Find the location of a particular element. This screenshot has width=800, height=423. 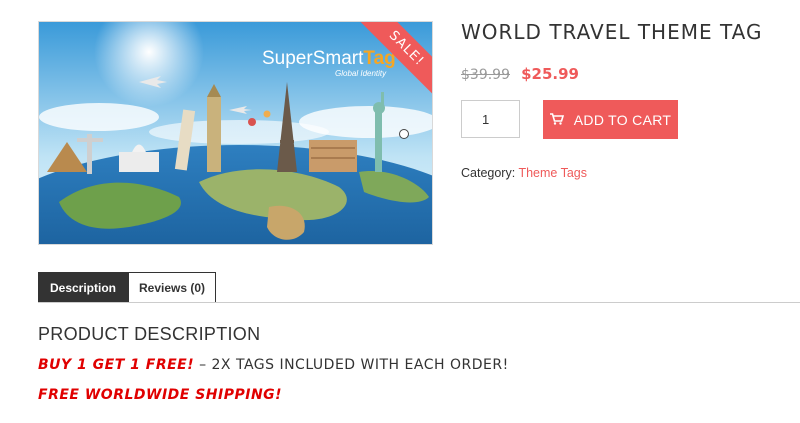

category-label: Category: is located at coordinates (488, 173).